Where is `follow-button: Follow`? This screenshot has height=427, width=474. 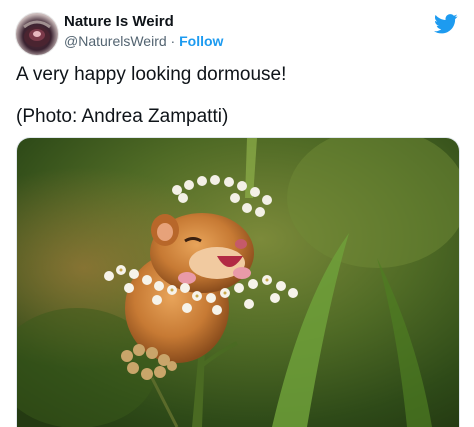
follow-button: Follow is located at coordinates (201, 41).